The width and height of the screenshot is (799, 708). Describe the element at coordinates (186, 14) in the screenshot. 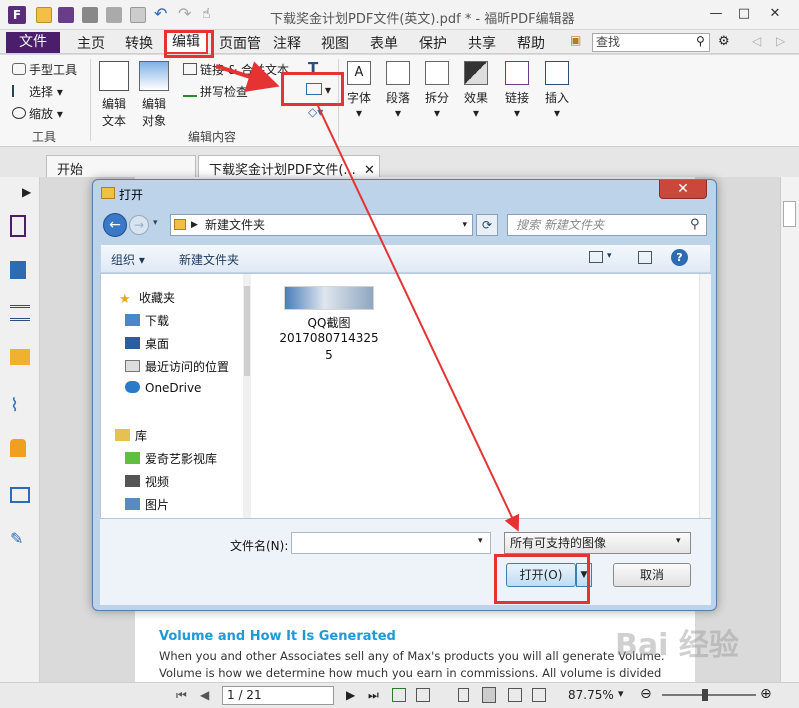

I see `redo-icon: ↷` at that location.